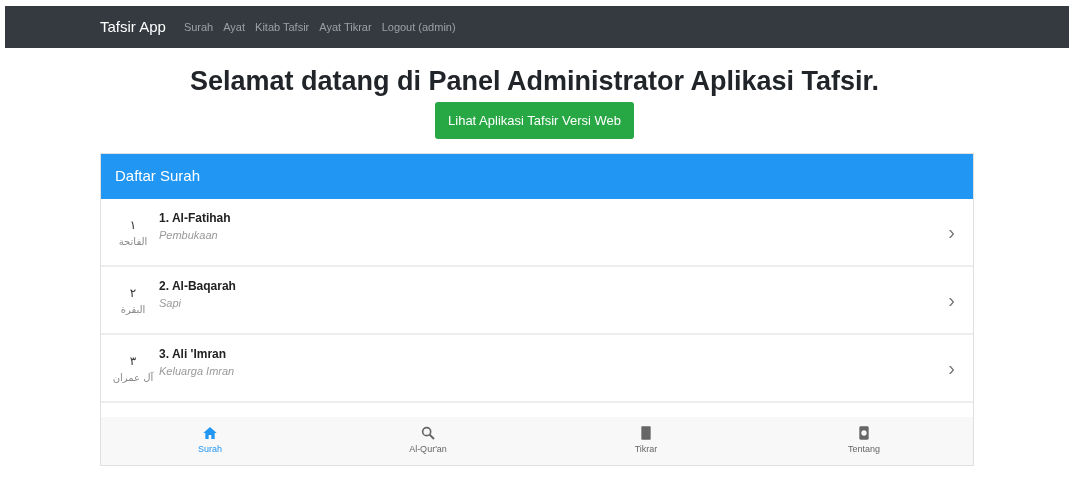 The width and height of the screenshot is (1069, 493). What do you see at coordinates (189, 235) in the screenshot?
I see `surah-meaning: Pembukaan` at bounding box center [189, 235].